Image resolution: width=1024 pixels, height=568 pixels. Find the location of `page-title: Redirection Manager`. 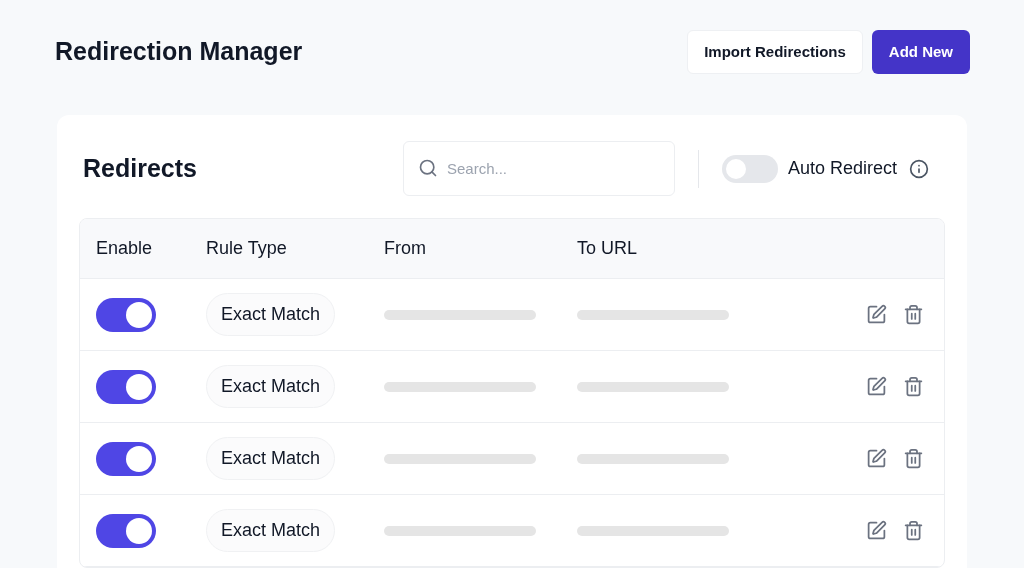

page-title: Redirection Manager is located at coordinates (179, 52).